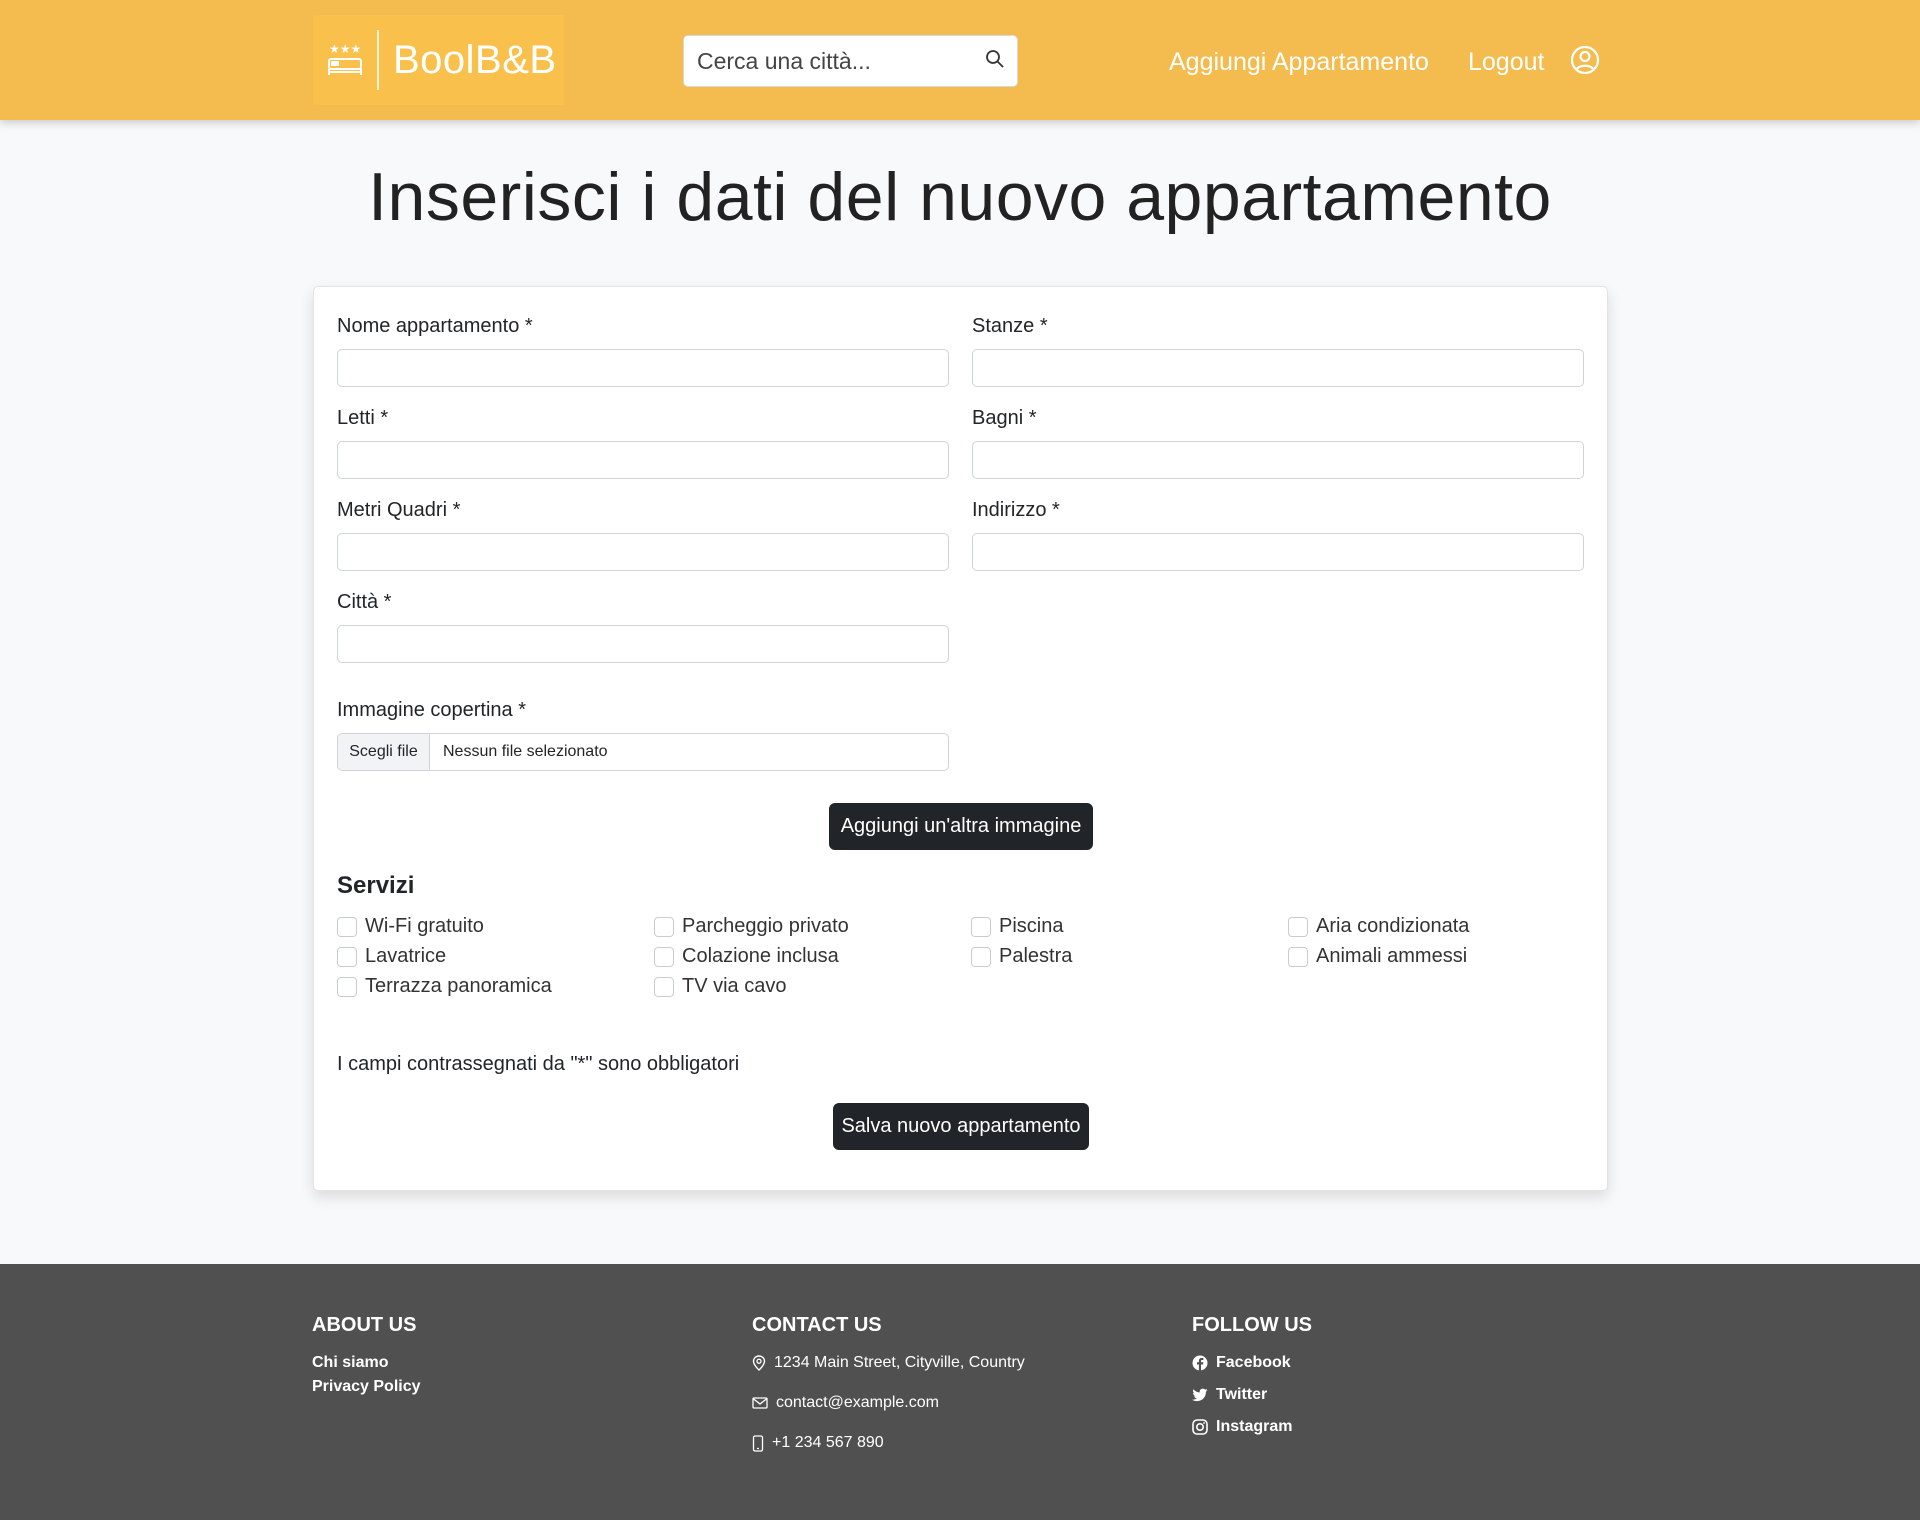  Describe the element at coordinates (760, 1403) in the screenshot. I see `envelope-icon` at that location.